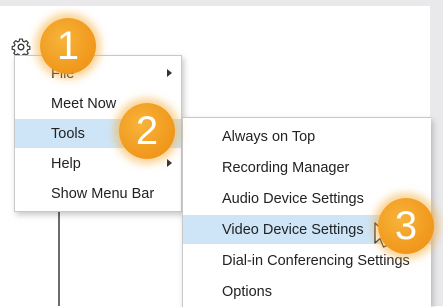 The image size is (443, 307). Describe the element at coordinates (84, 103) in the screenshot. I see `menu-item-label: Meet Now` at that location.